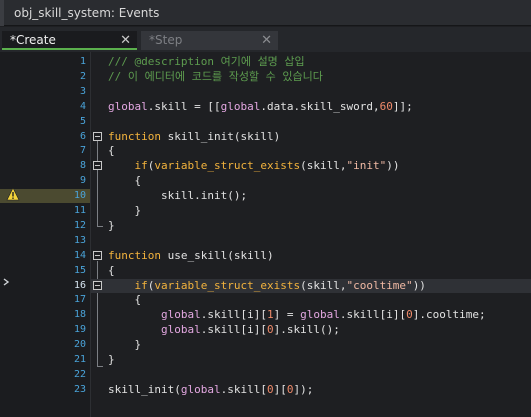  What do you see at coordinates (79, 345) in the screenshot?
I see `line-number: 20` at bounding box center [79, 345].